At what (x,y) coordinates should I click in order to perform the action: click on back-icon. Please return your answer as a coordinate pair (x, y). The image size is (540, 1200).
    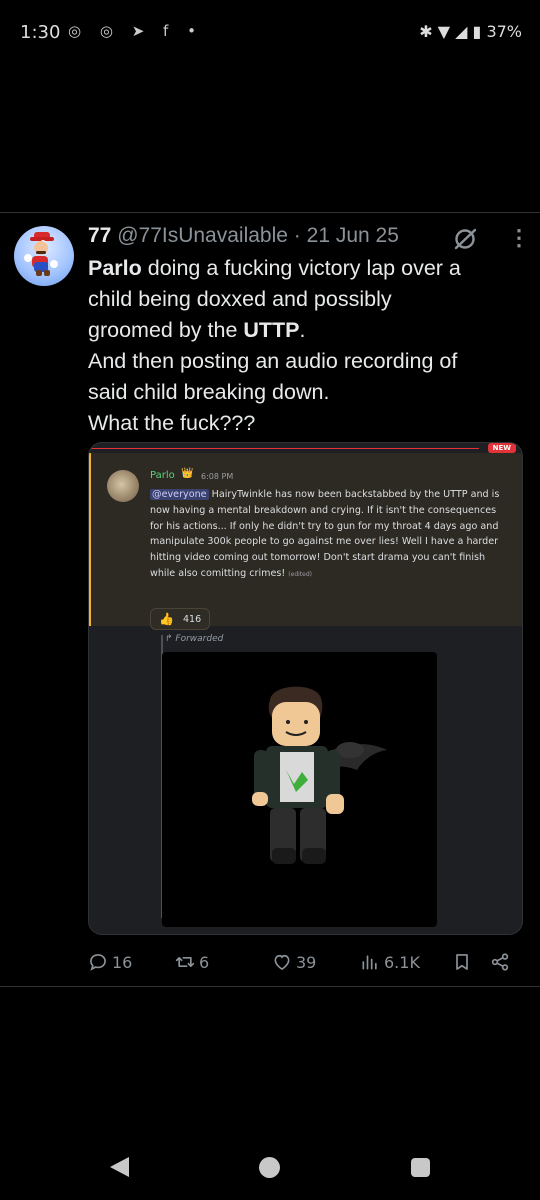
    Looking at the image, I should click on (119, 1167).